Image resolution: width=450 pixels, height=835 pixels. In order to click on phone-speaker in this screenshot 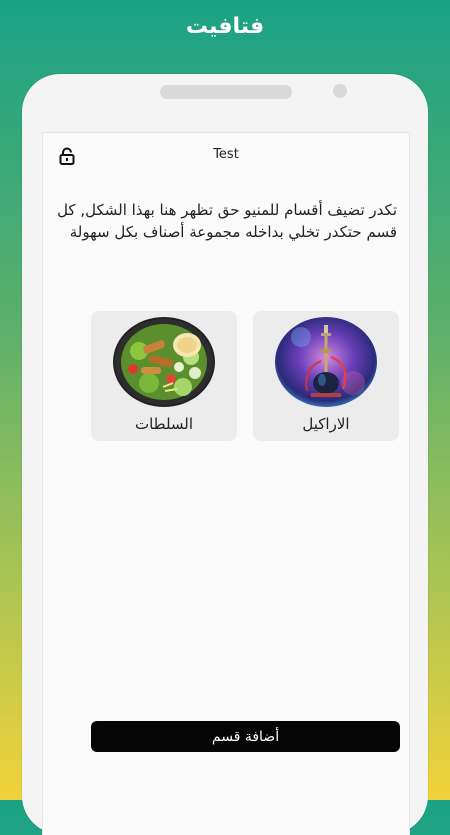, I will do `click(226, 92)`.